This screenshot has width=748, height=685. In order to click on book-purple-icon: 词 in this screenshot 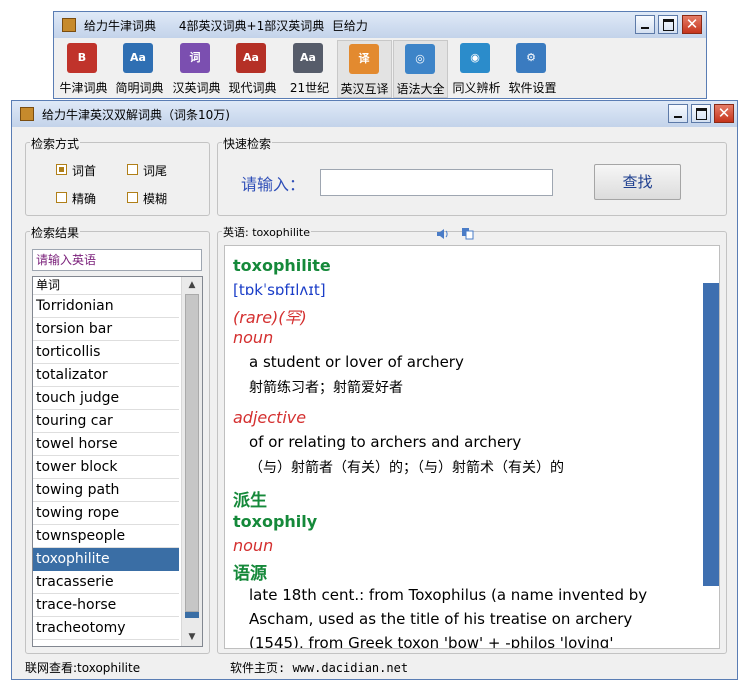, I will do `click(195, 58)`.